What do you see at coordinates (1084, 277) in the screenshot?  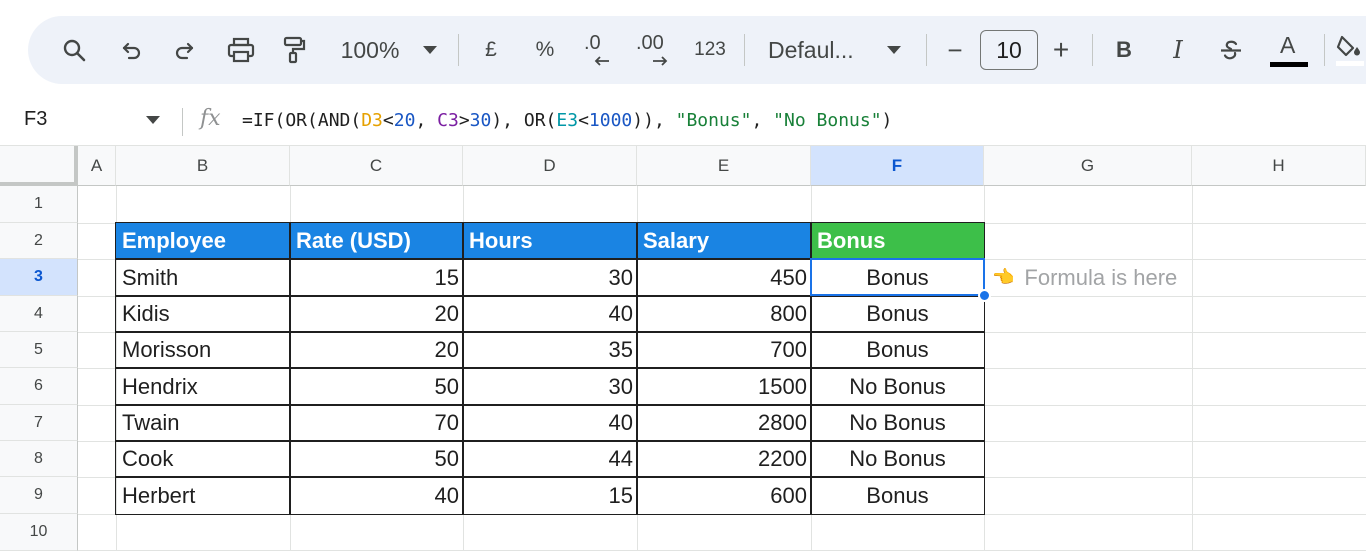 I see `formula-note: 👈 Formula is here` at bounding box center [1084, 277].